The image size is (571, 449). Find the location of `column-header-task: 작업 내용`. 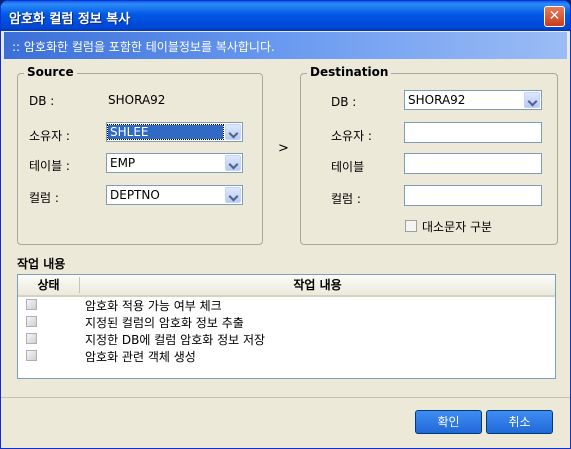

column-header-task: 작업 내용 is located at coordinates (317, 285).